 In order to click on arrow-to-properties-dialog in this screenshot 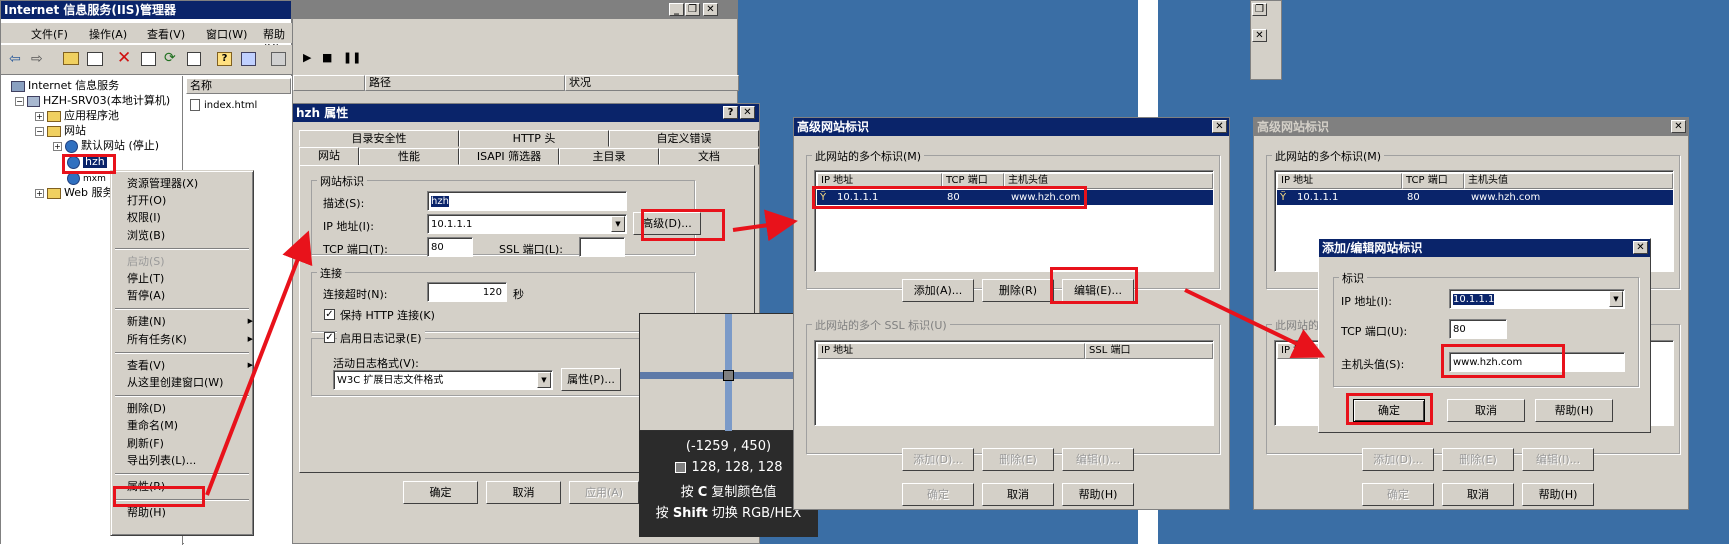, I will do `click(259, 363)`.